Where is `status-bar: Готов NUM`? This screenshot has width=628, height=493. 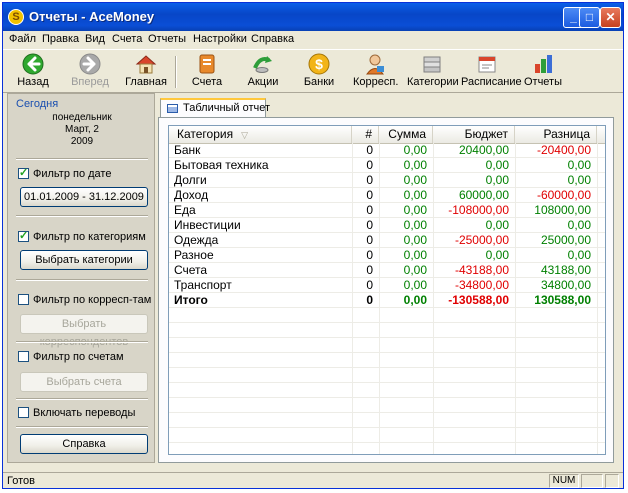 status-bar: Готов NUM is located at coordinates (313, 480).